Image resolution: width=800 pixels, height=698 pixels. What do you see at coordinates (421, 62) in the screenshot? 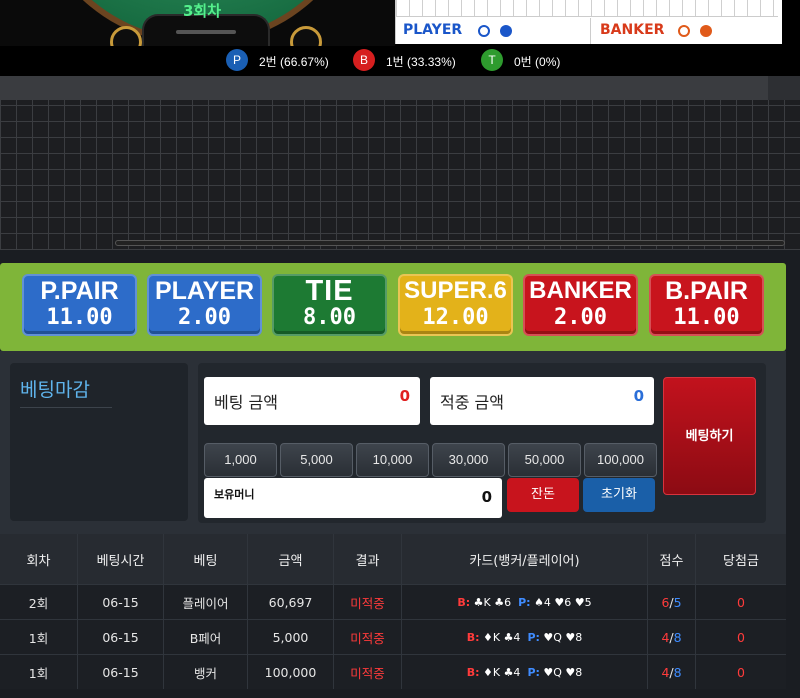
I see `banker-count-text: 1번 (33.33%)` at bounding box center [421, 62].